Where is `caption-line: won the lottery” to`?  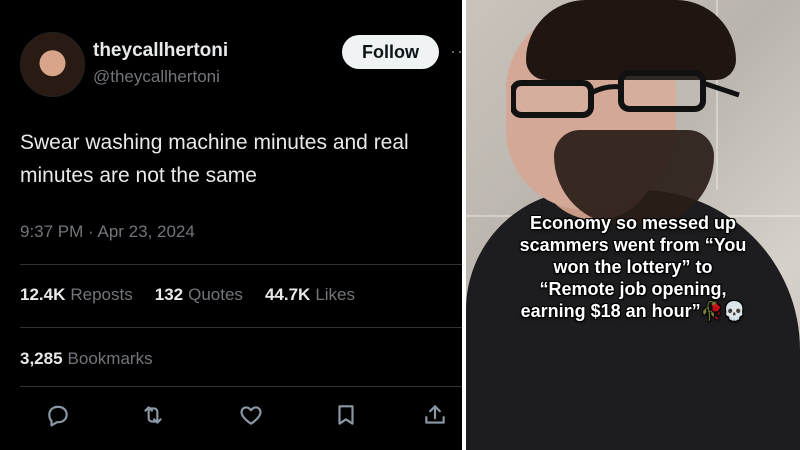
caption-line: won the lottery” to is located at coordinates (633, 267).